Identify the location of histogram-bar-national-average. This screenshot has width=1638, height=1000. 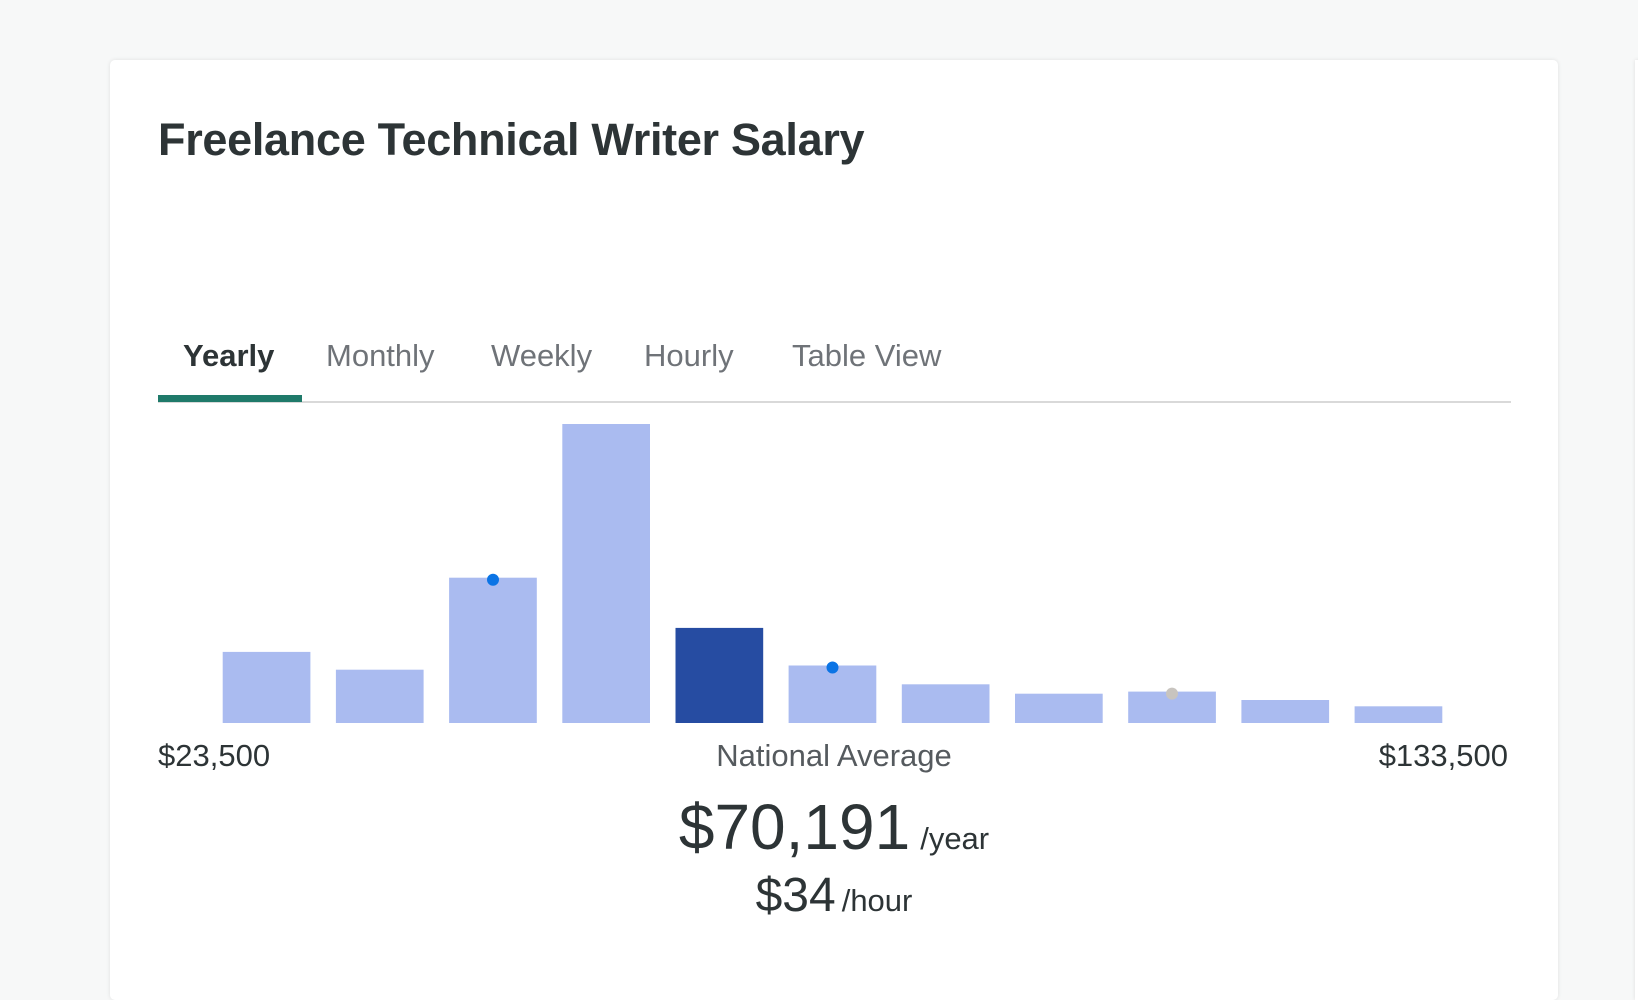
(719, 675).